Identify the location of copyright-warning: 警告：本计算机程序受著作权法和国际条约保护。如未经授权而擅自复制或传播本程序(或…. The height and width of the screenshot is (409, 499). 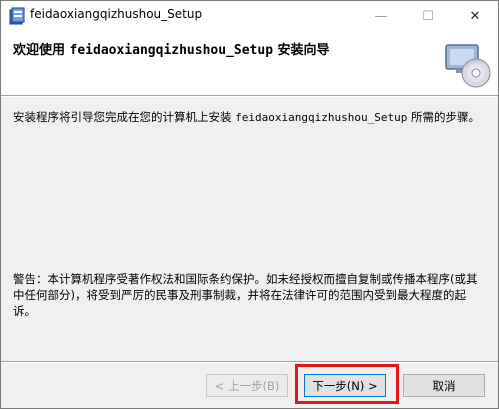
(245, 295).